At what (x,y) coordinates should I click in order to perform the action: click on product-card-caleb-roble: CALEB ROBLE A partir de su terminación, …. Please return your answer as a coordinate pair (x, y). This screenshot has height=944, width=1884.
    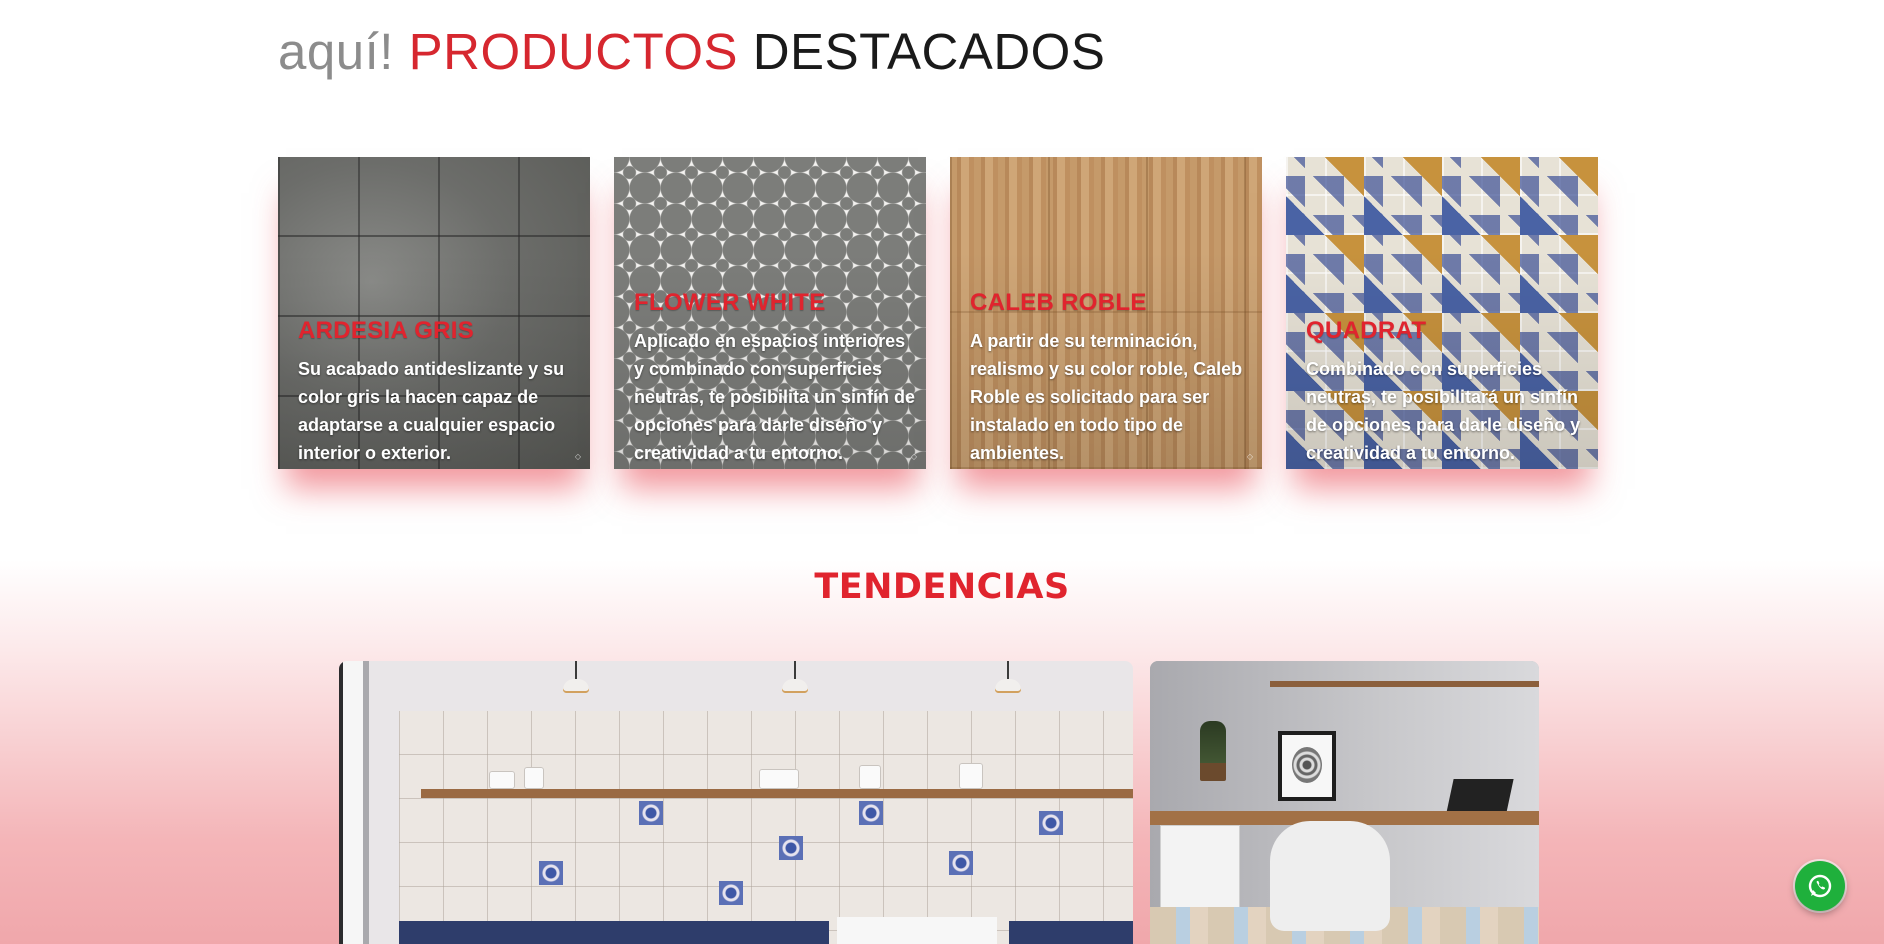
    Looking at the image, I should click on (1106, 313).